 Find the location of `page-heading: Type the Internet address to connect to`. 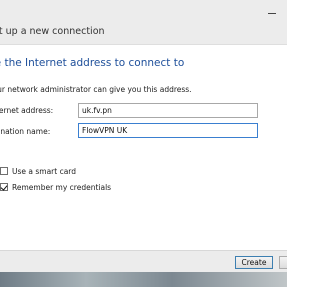

page-heading: Type the Internet address to connect to is located at coordinates (92, 63).